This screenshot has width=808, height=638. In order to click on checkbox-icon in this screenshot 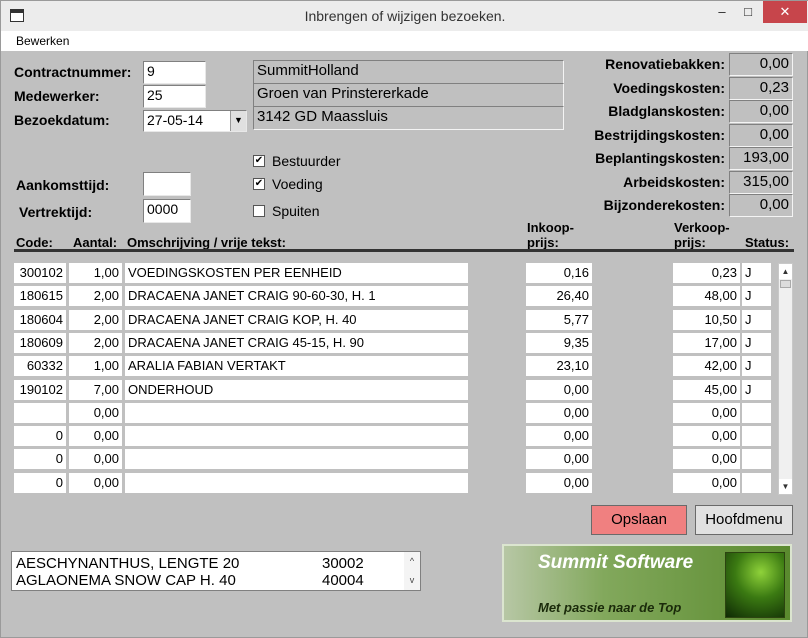, I will do `click(259, 211)`.